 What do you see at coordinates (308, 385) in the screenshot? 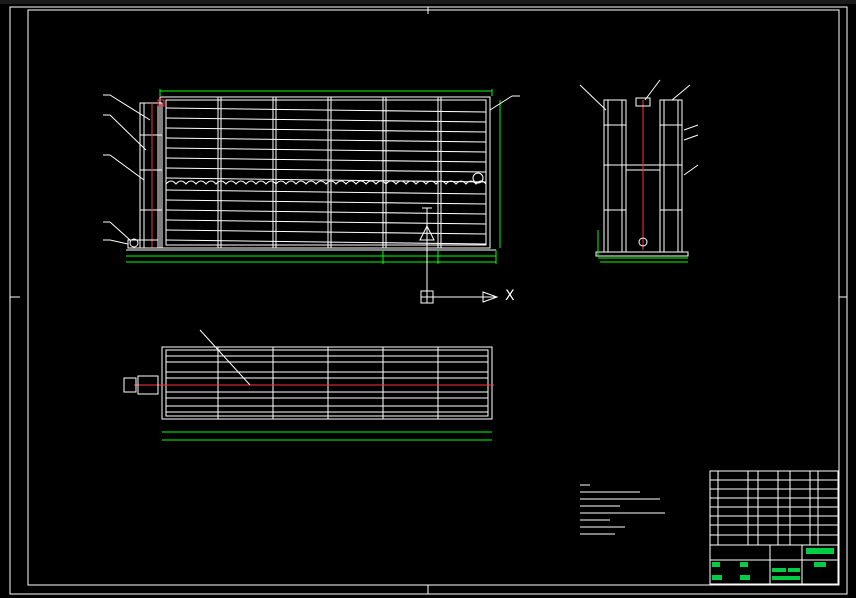
I see `plan-view` at bounding box center [308, 385].